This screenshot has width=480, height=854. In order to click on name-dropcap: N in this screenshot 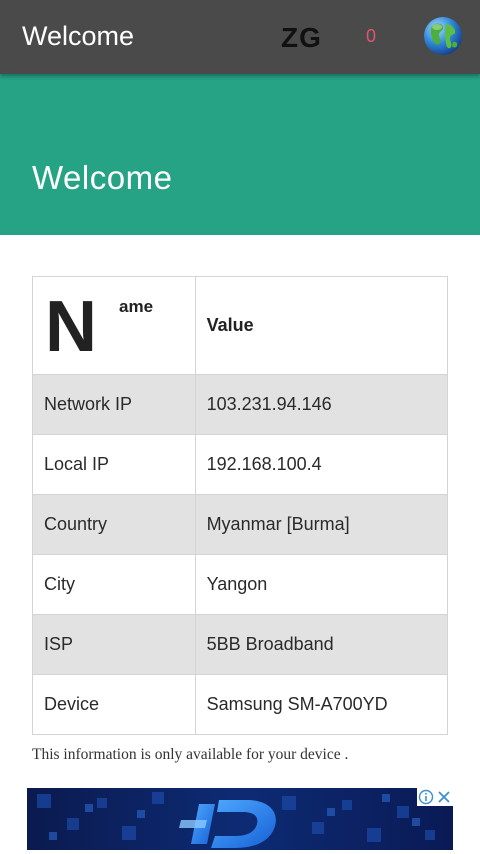, I will do `click(71, 327)`.